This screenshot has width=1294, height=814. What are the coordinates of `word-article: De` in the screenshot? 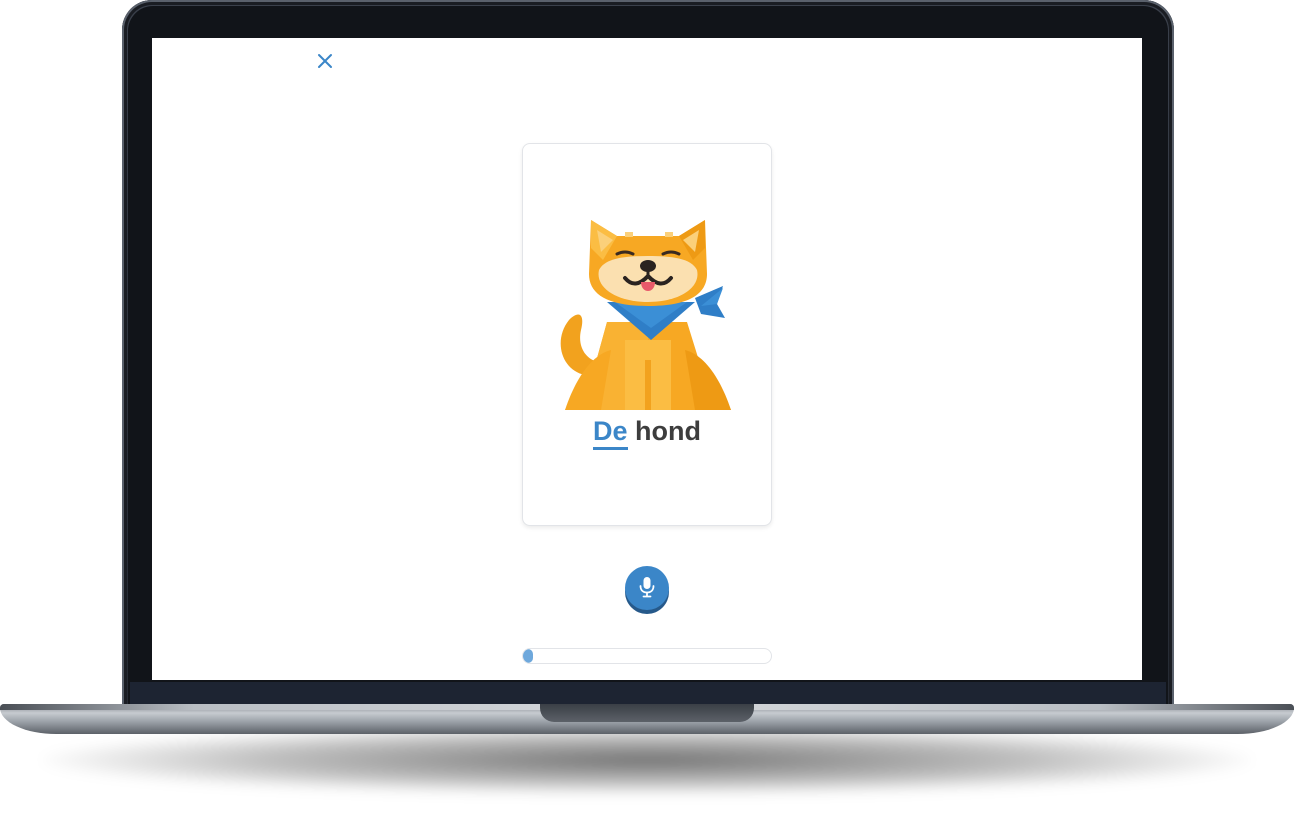 It's located at (610, 433).